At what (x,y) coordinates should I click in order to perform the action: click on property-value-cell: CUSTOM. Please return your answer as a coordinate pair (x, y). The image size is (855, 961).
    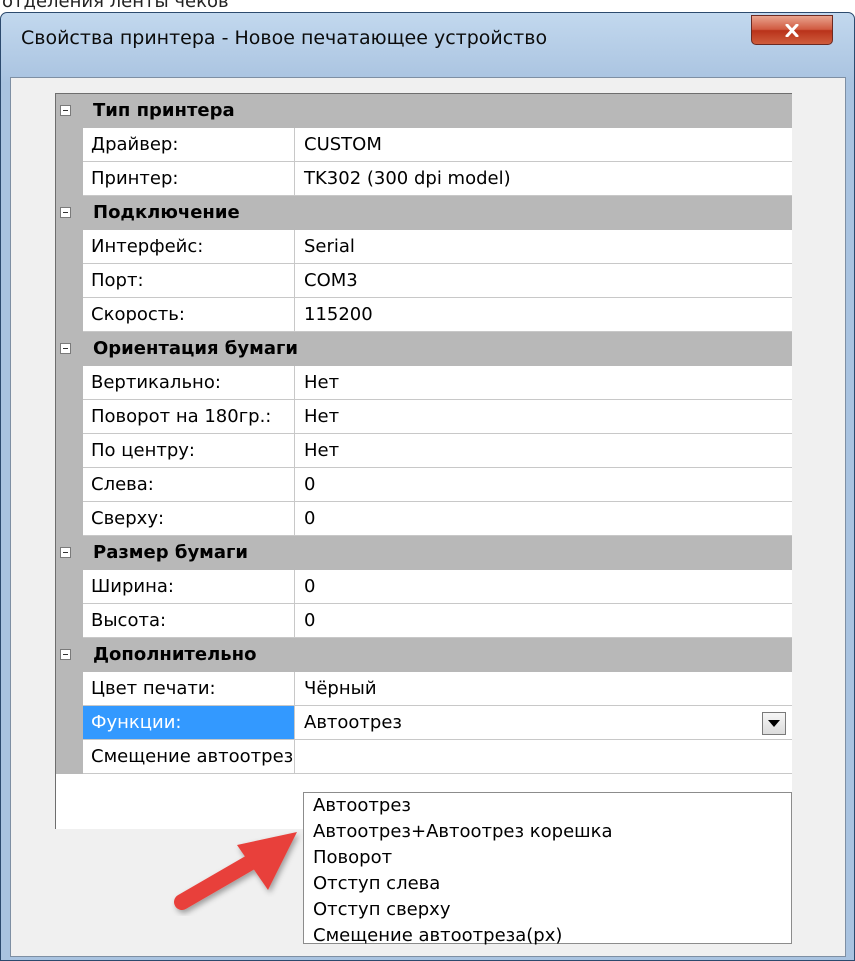
    Looking at the image, I should click on (543, 145).